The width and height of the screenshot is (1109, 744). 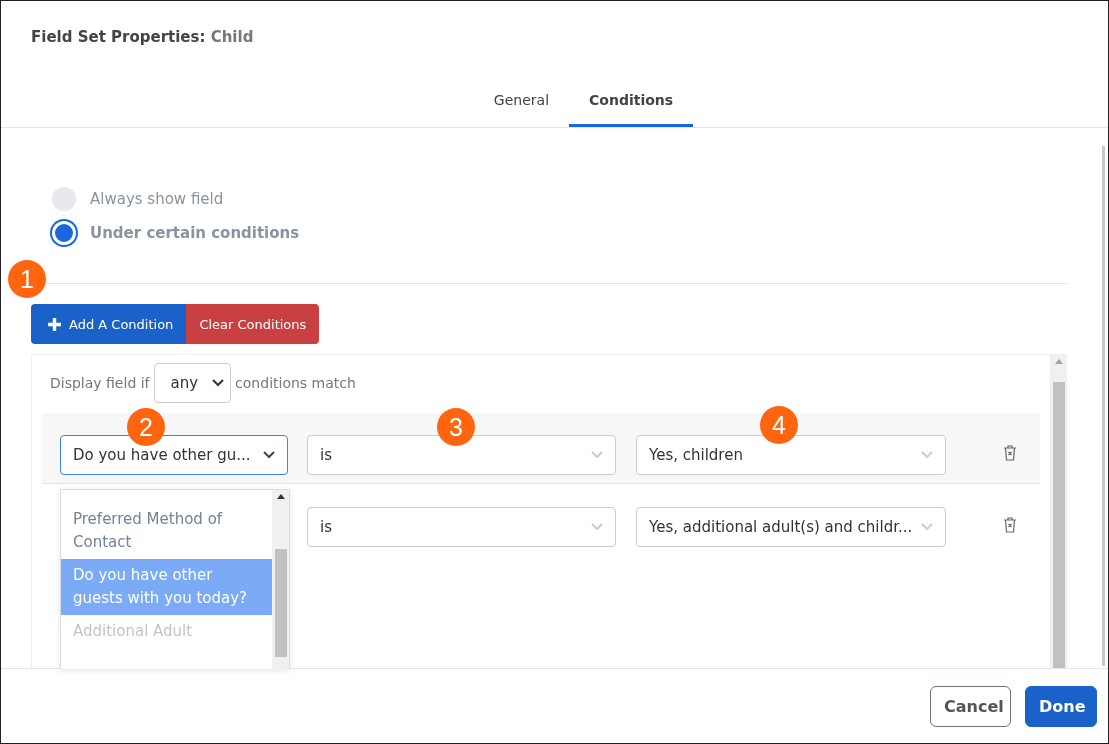 I want to click on callout-badge: 4, so click(x=779, y=425).